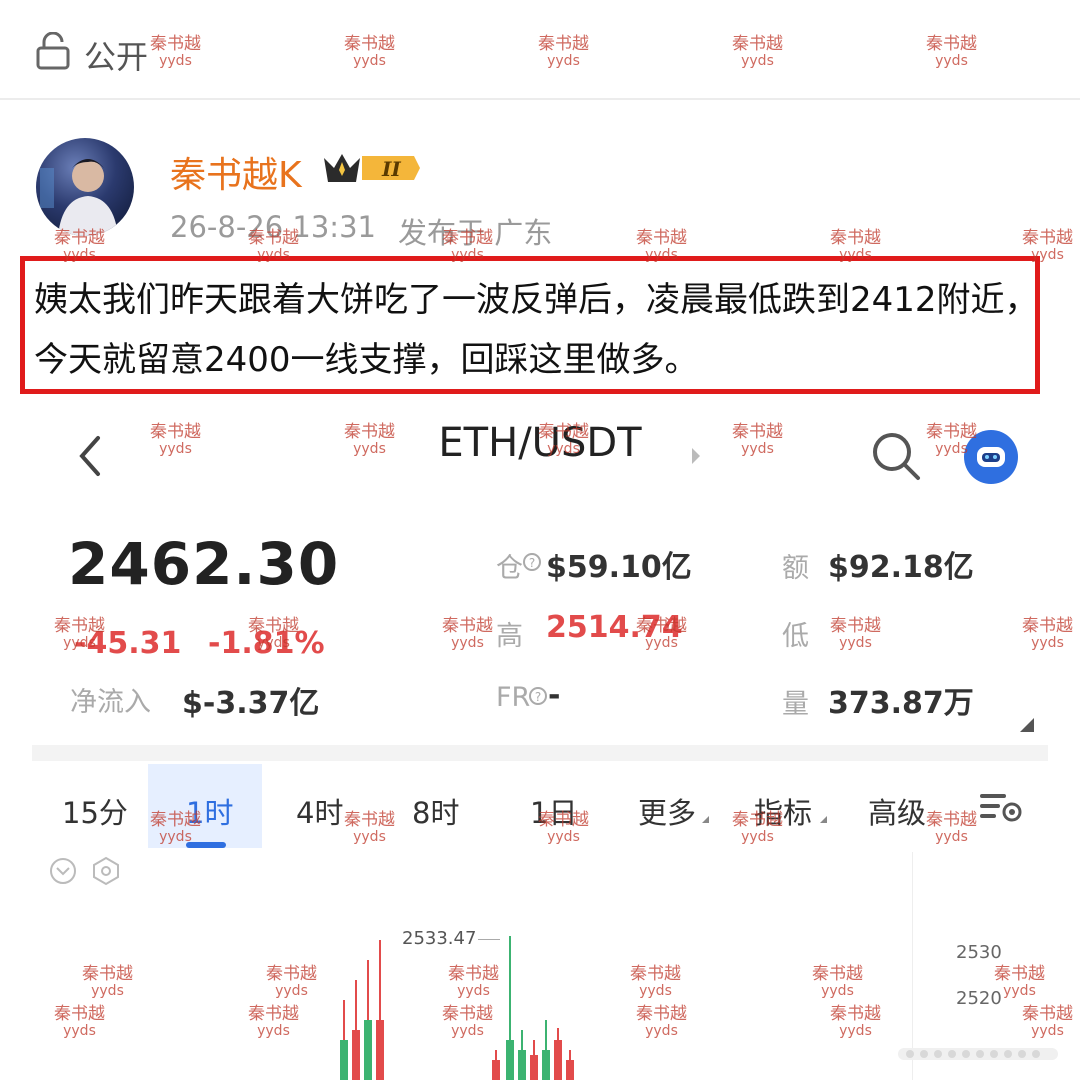  Describe the element at coordinates (509, 568) in the screenshot. I see `open-interest-label: 仓` at that location.